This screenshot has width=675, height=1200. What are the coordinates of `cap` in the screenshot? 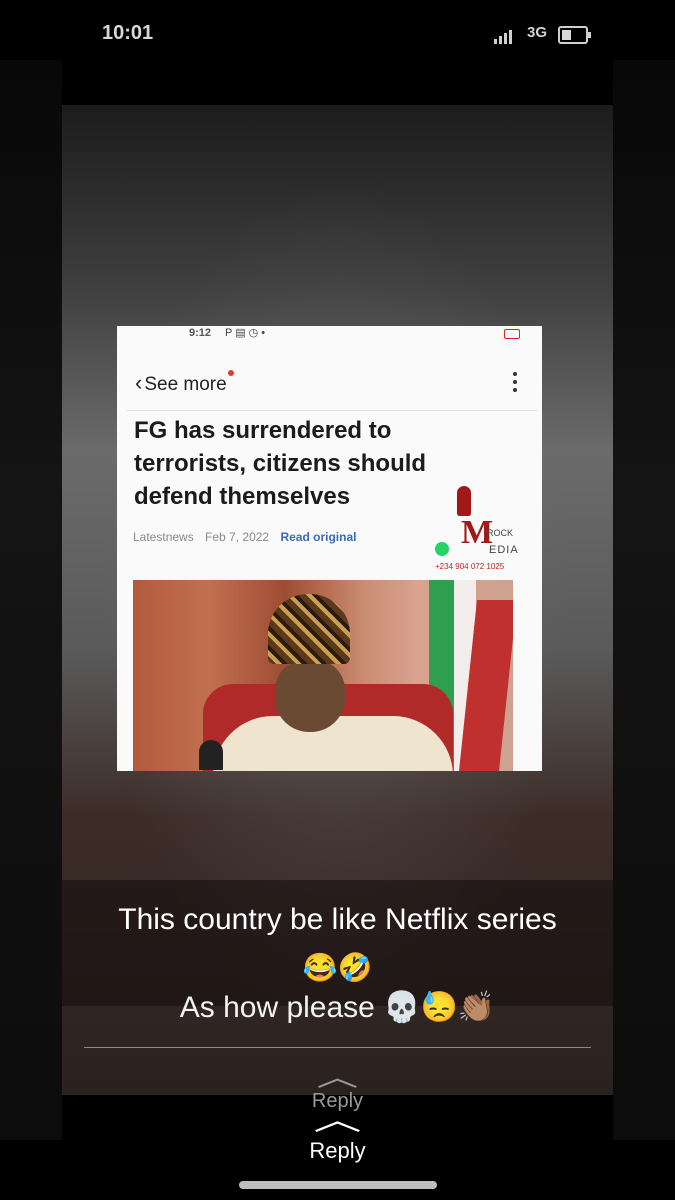 It's located at (309, 629).